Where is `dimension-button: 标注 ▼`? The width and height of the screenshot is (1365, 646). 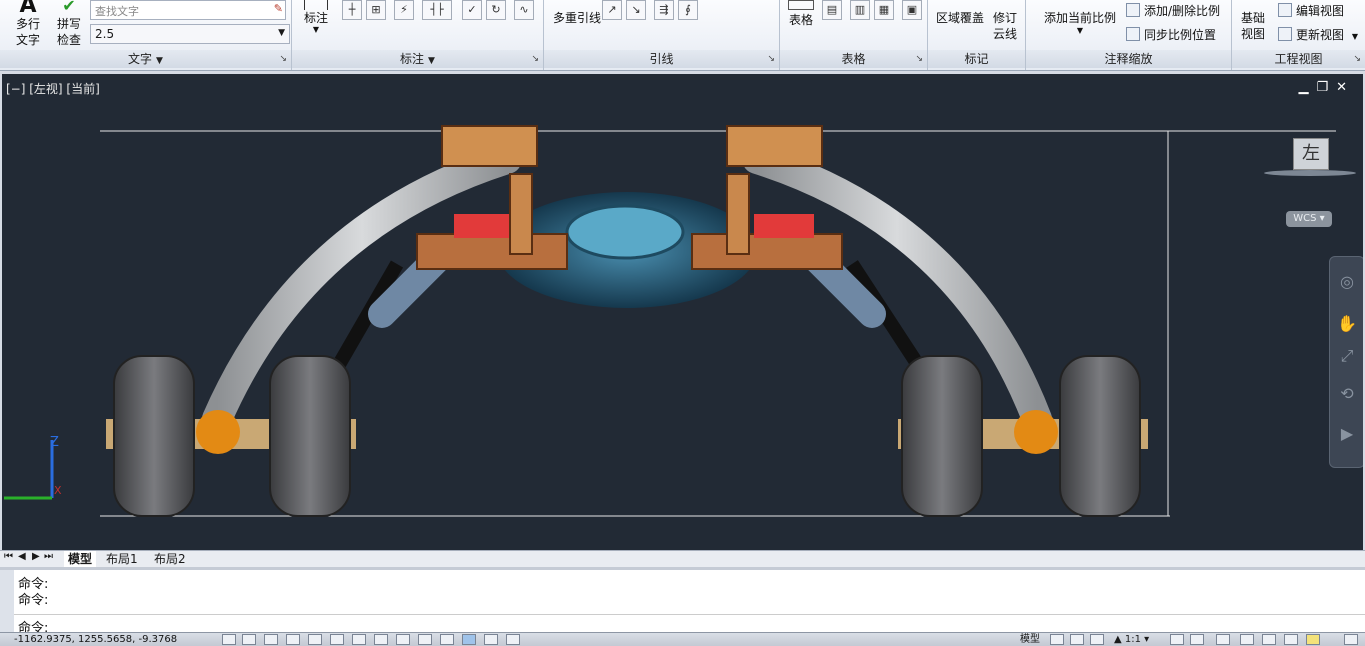 dimension-button: 标注 ▼ is located at coordinates (316, 17).